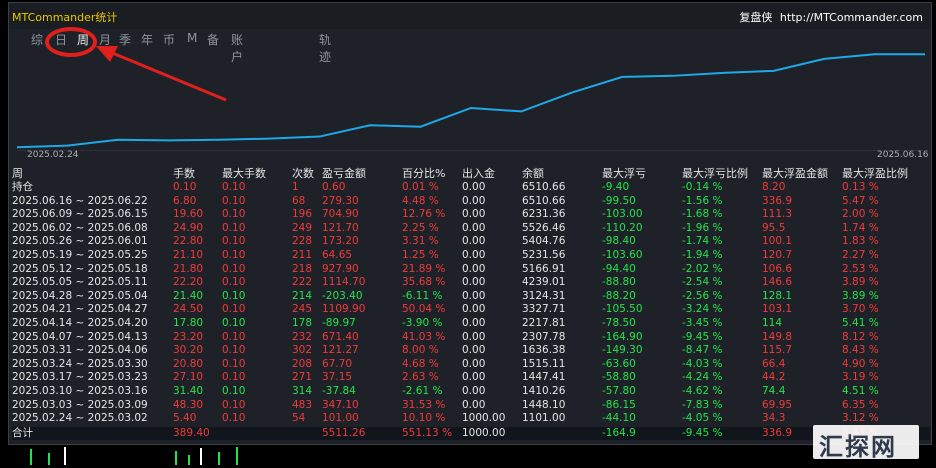  Describe the element at coordinates (544, 282) in the screenshot. I see `table-cell: 4239.01` at that location.